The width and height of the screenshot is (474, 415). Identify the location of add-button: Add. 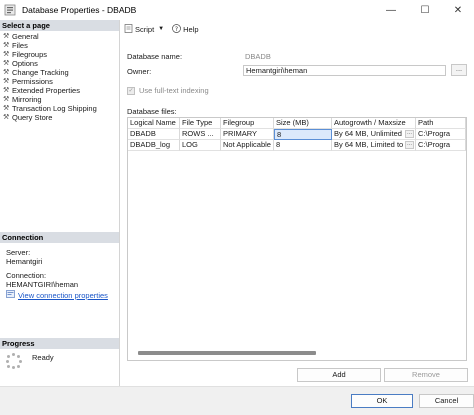
(339, 375).